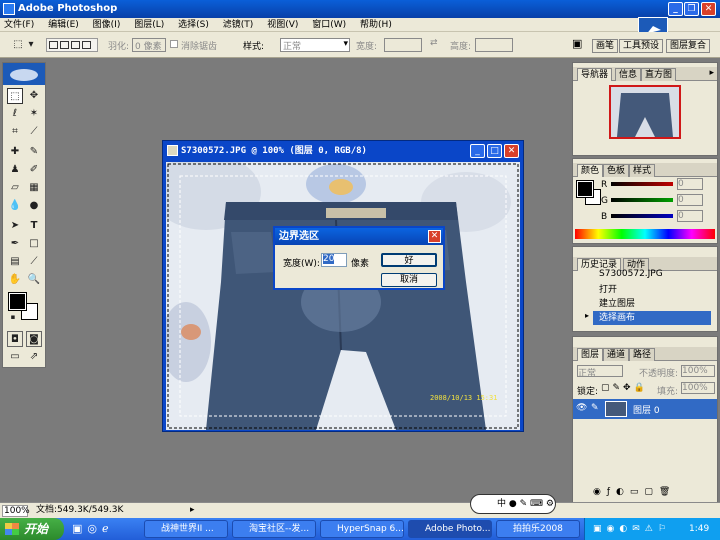  I want to click on marquee-tool-icon: ⬚, so click(15, 96).